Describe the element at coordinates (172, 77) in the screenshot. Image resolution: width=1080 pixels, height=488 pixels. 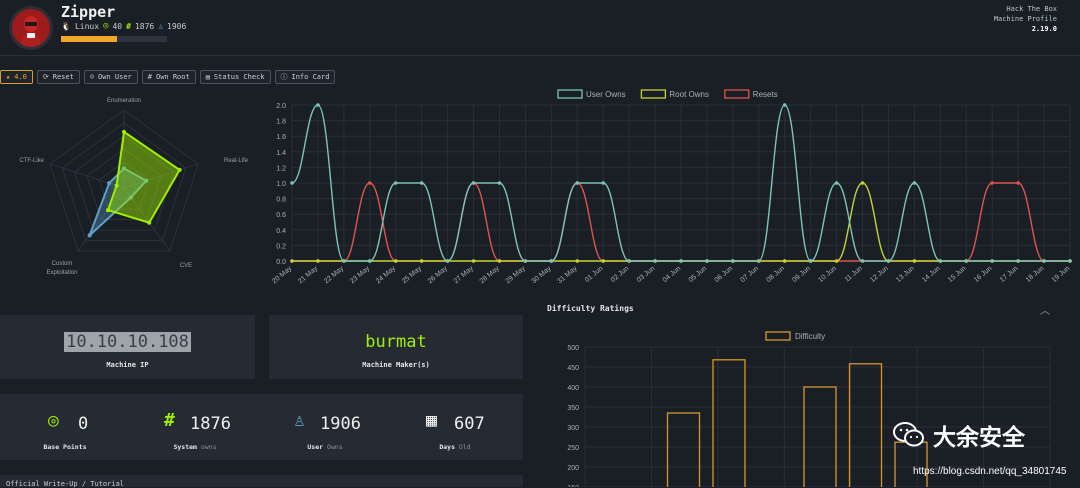
I see `toolbar-button-label: Own Root` at that location.